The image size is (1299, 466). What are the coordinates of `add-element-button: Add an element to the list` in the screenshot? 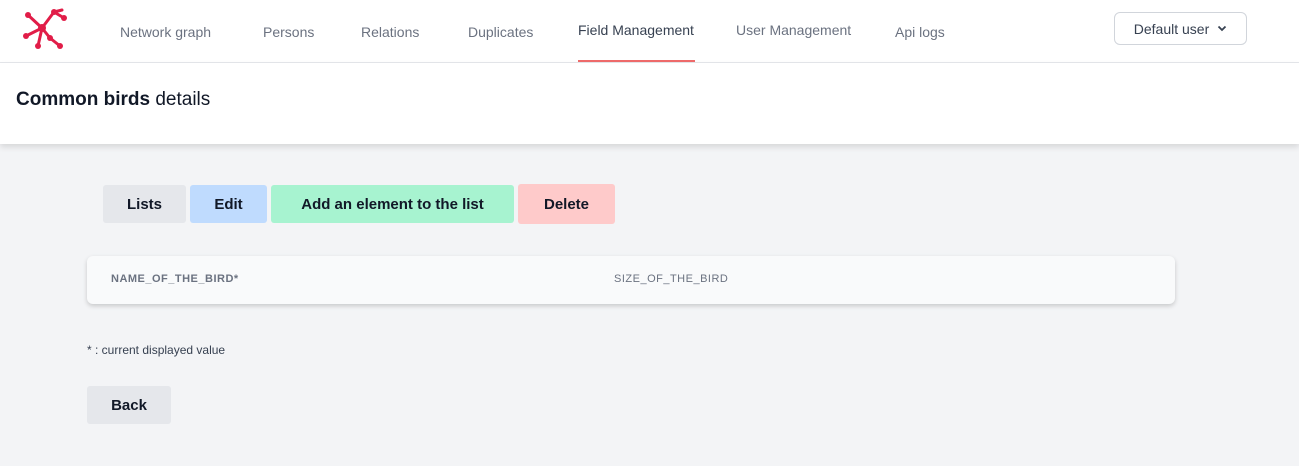 It's located at (392, 204).